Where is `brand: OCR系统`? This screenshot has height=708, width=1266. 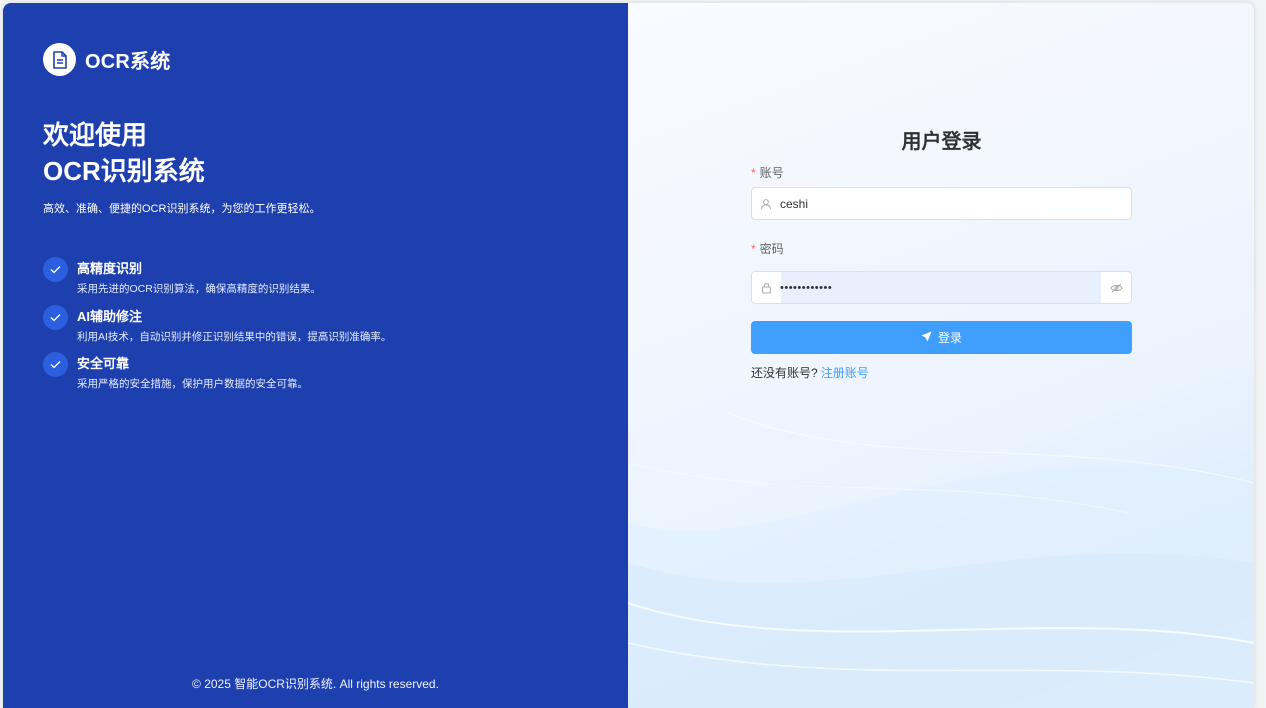 brand: OCR系统 is located at coordinates (106, 59).